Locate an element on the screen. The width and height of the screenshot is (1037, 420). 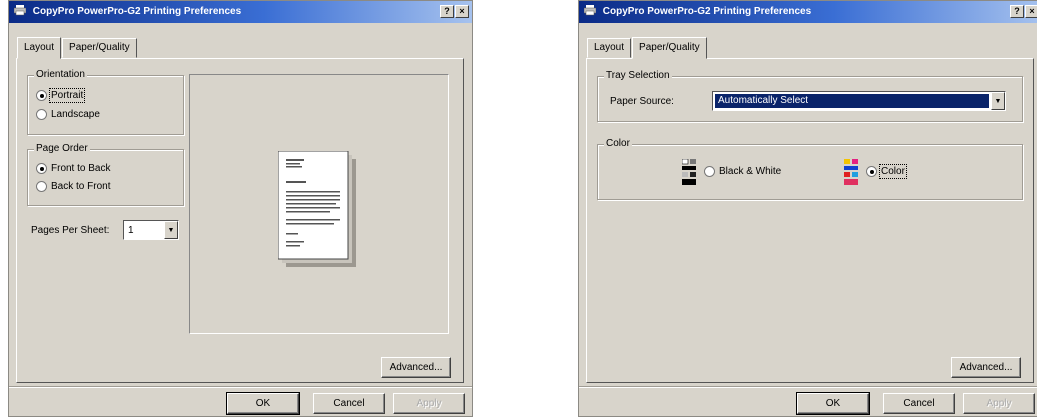
color-group: Color Black & White Color is located at coordinates (810, 169).